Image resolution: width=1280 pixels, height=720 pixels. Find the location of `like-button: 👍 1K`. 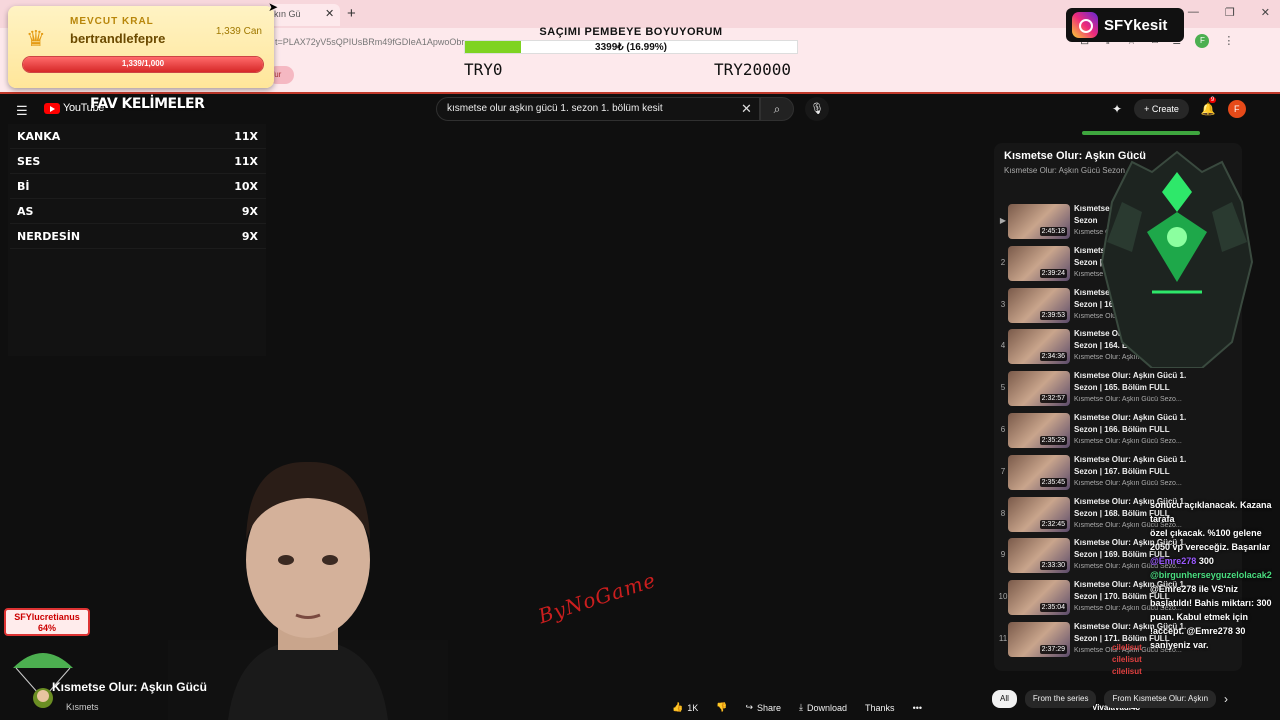

like-button: 👍 1K is located at coordinates (685, 707).